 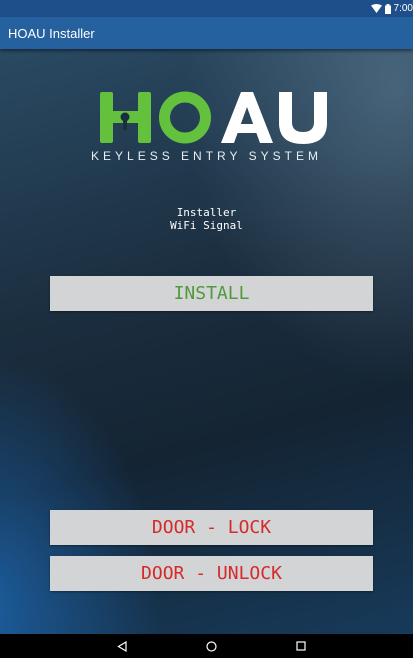 I want to click on installer-label: Installer, so click(x=206, y=212).